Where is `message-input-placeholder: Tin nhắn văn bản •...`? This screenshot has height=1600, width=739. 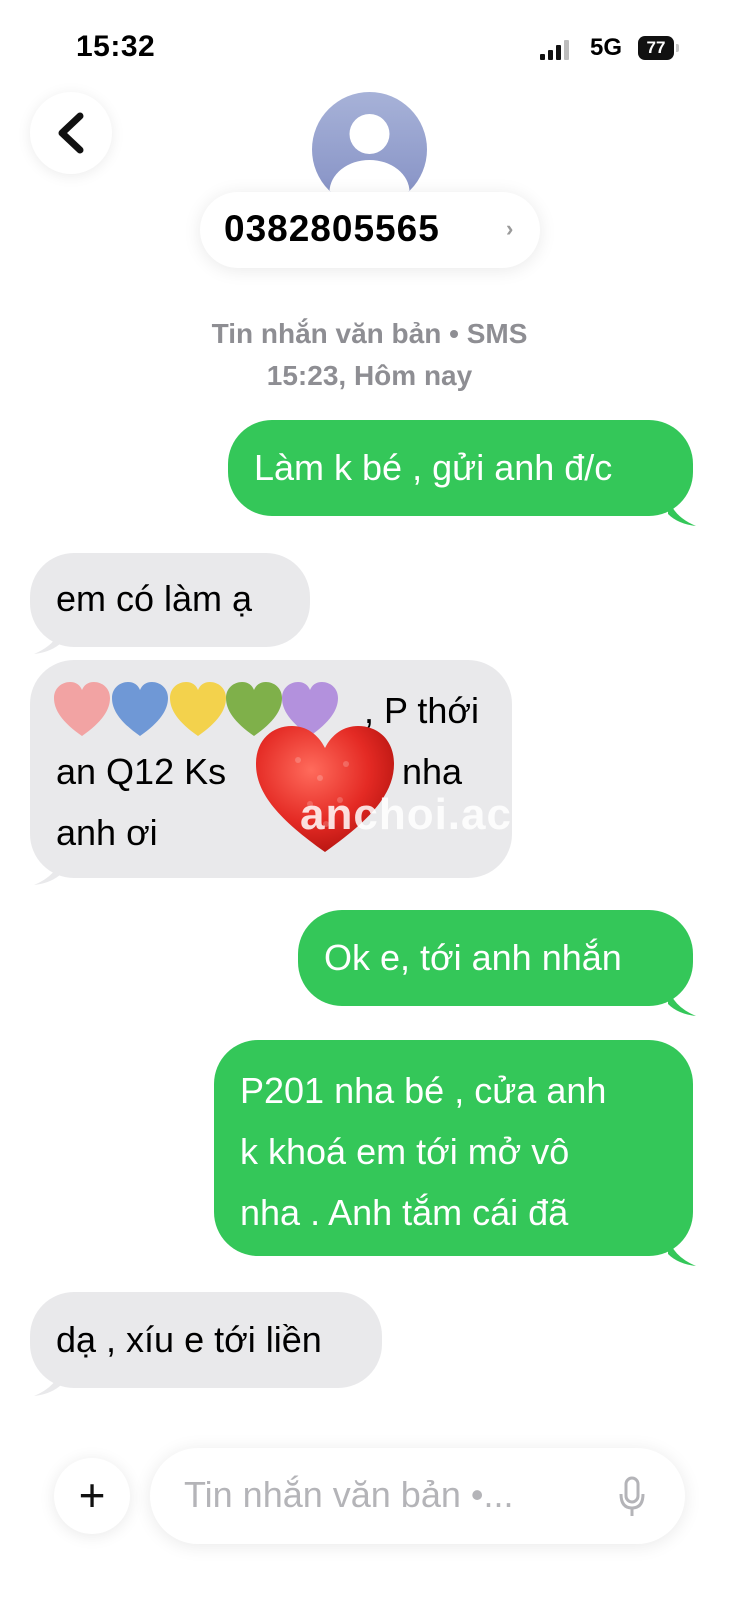
message-input-placeholder: Tin nhắn văn bản •... is located at coordinates (349, 1494).